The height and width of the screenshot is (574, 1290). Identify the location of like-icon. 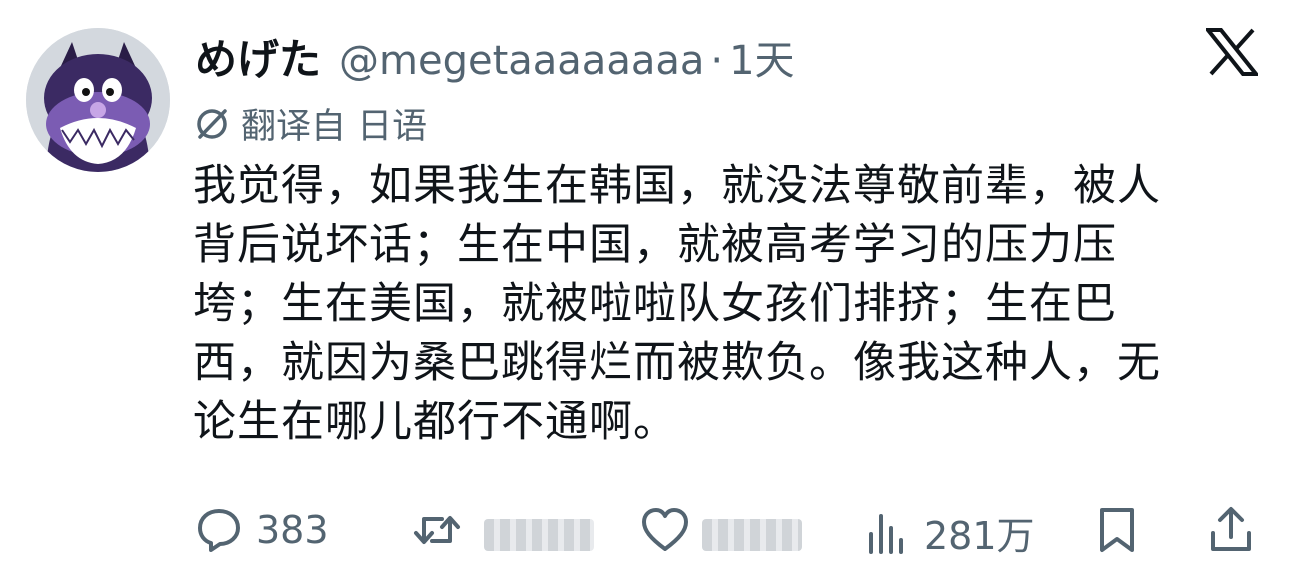
(665, 529).